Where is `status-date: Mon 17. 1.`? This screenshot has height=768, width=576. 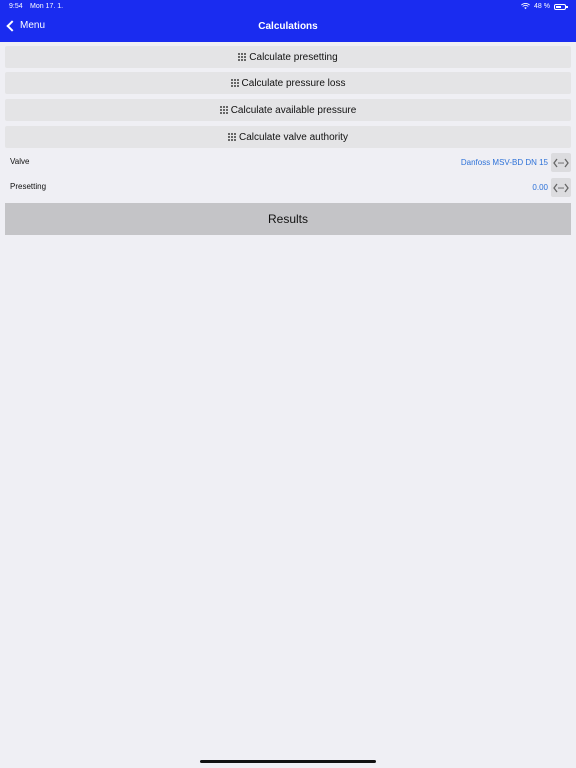 status-date: Mon 17. 1. is located at coordinates (47, 6).